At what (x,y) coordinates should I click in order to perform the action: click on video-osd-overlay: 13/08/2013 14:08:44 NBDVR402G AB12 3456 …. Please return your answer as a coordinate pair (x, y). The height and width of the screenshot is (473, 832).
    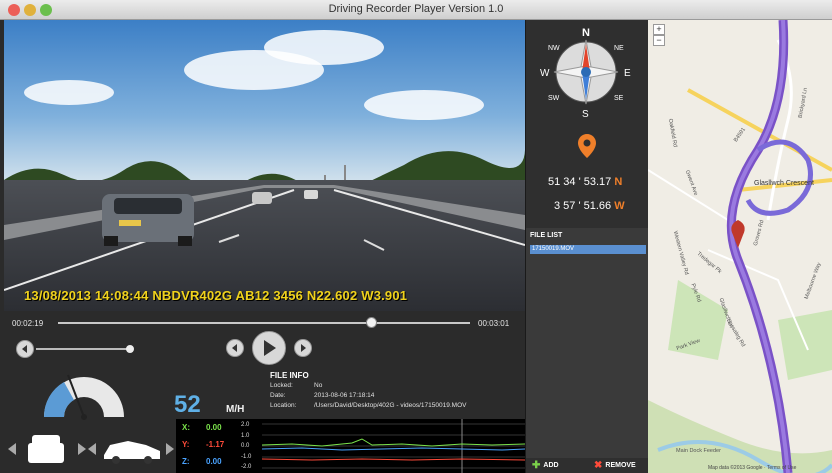
    Looking at the image, I should click on (216, 295).